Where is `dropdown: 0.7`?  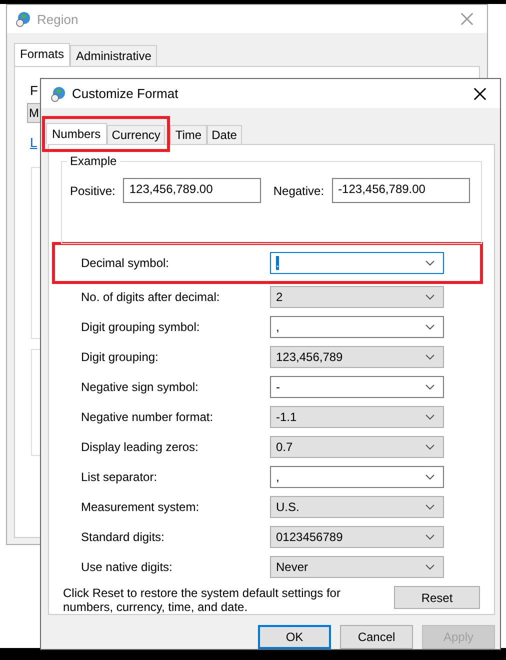 dropdown: 0.7 is located at coordinates (357, 447).